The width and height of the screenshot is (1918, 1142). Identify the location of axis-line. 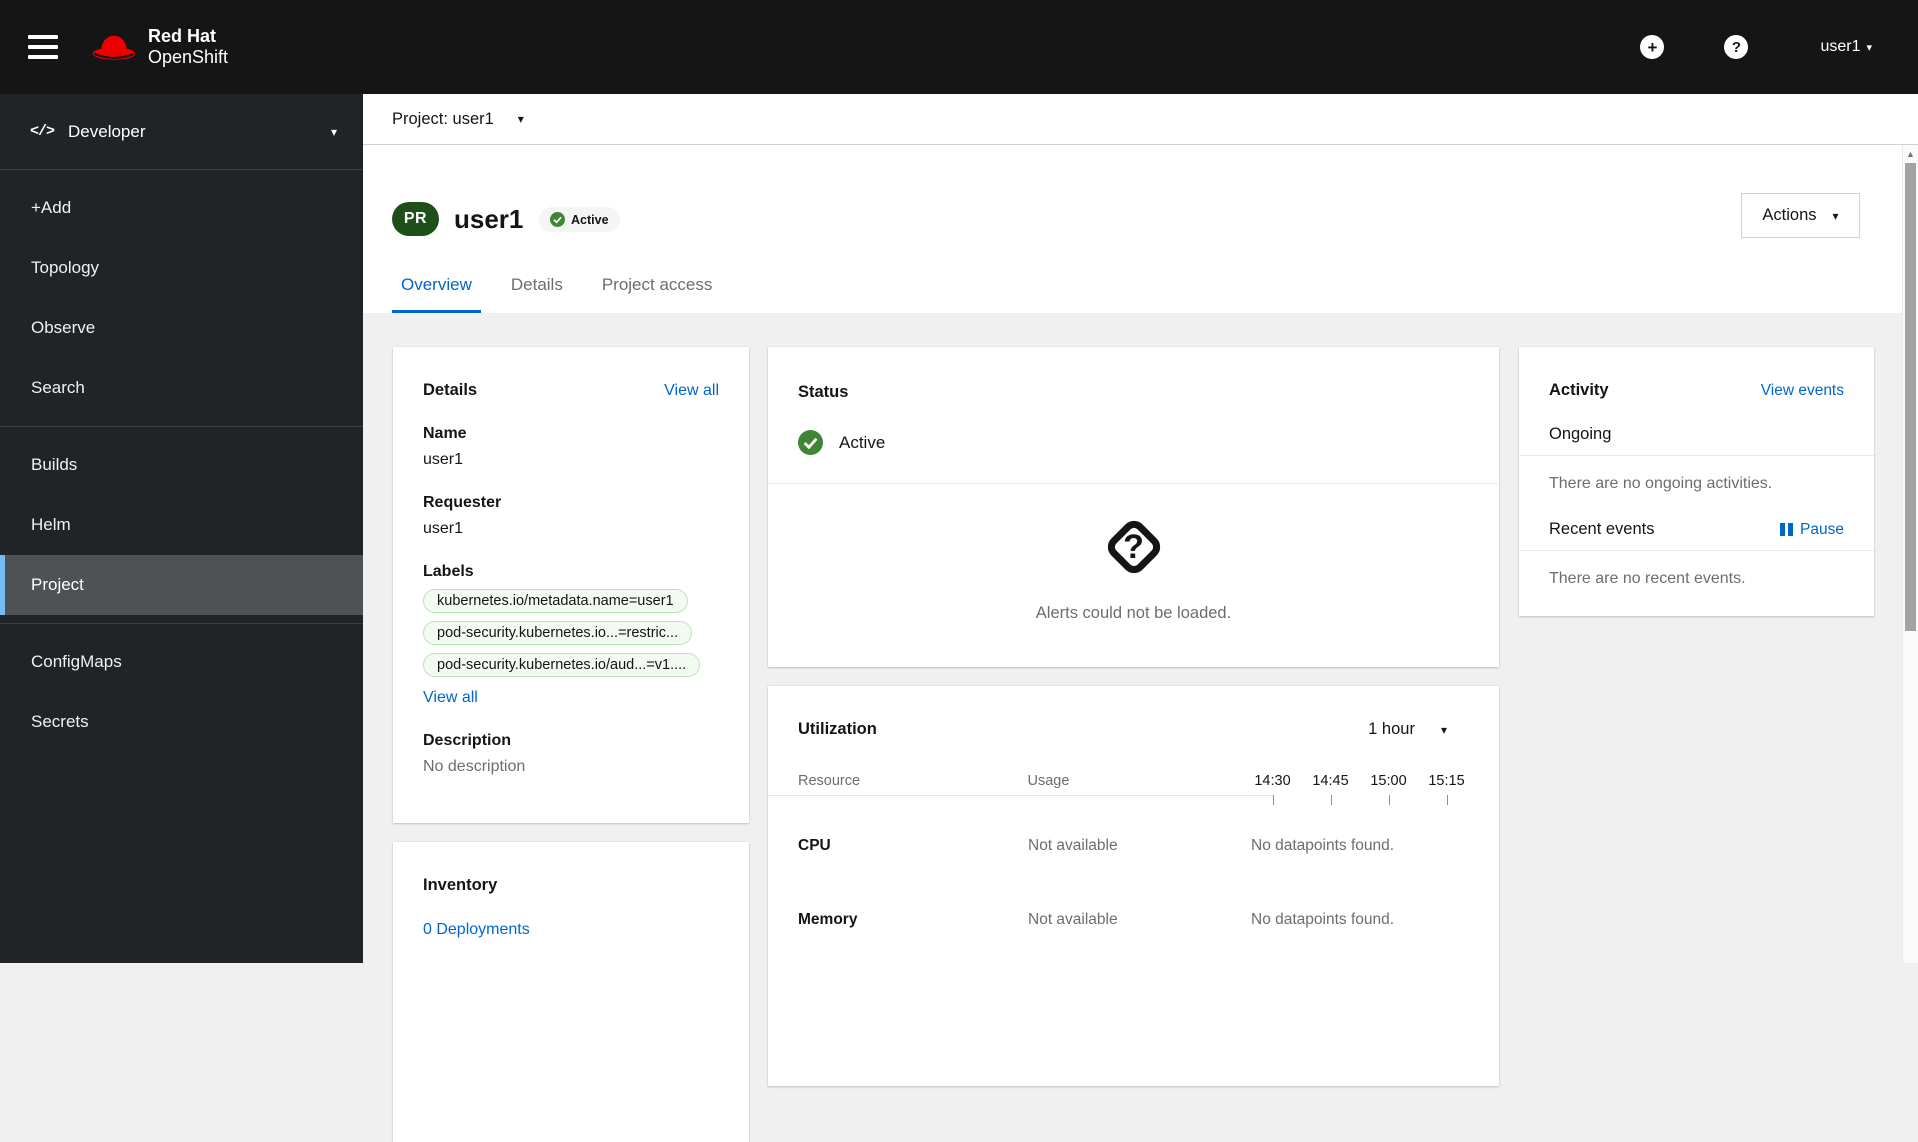
(1020, 795).